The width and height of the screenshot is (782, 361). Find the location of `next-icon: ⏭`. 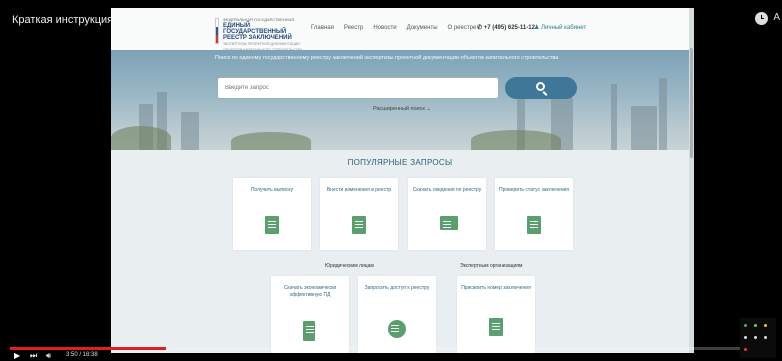

next-icon: ⏭ is located at coordinates (33, 356).